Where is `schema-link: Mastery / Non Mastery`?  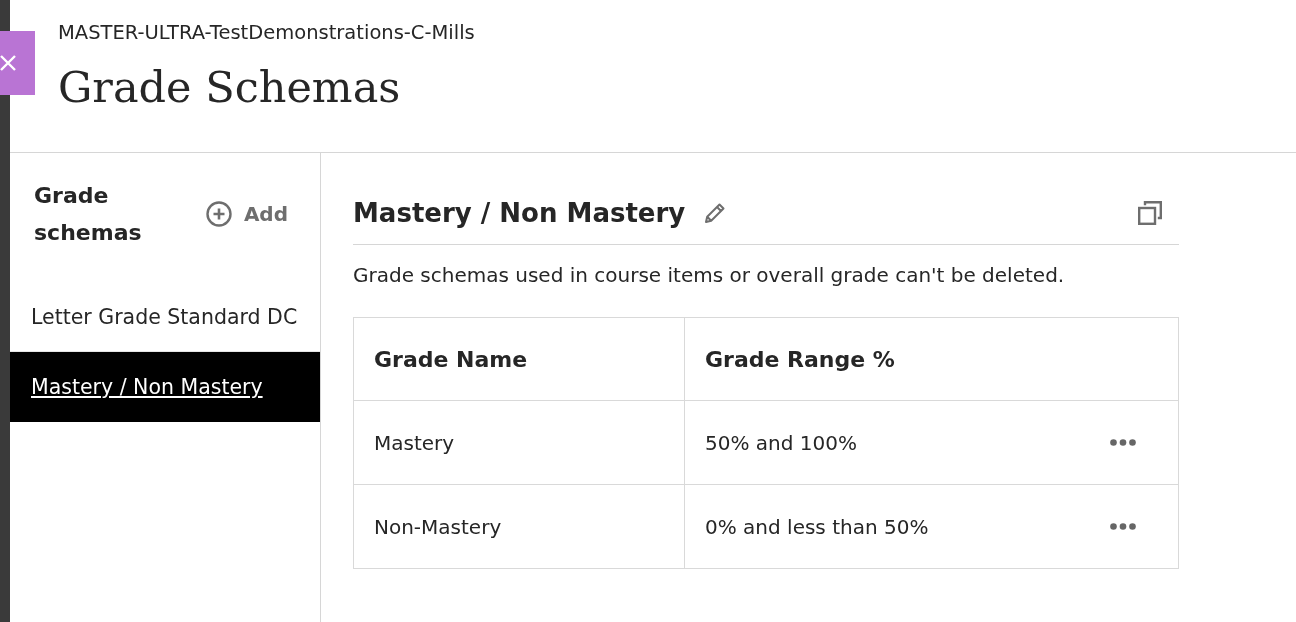
schema-link: Mastery / Non Mastery is located at coordinates (147, 387).